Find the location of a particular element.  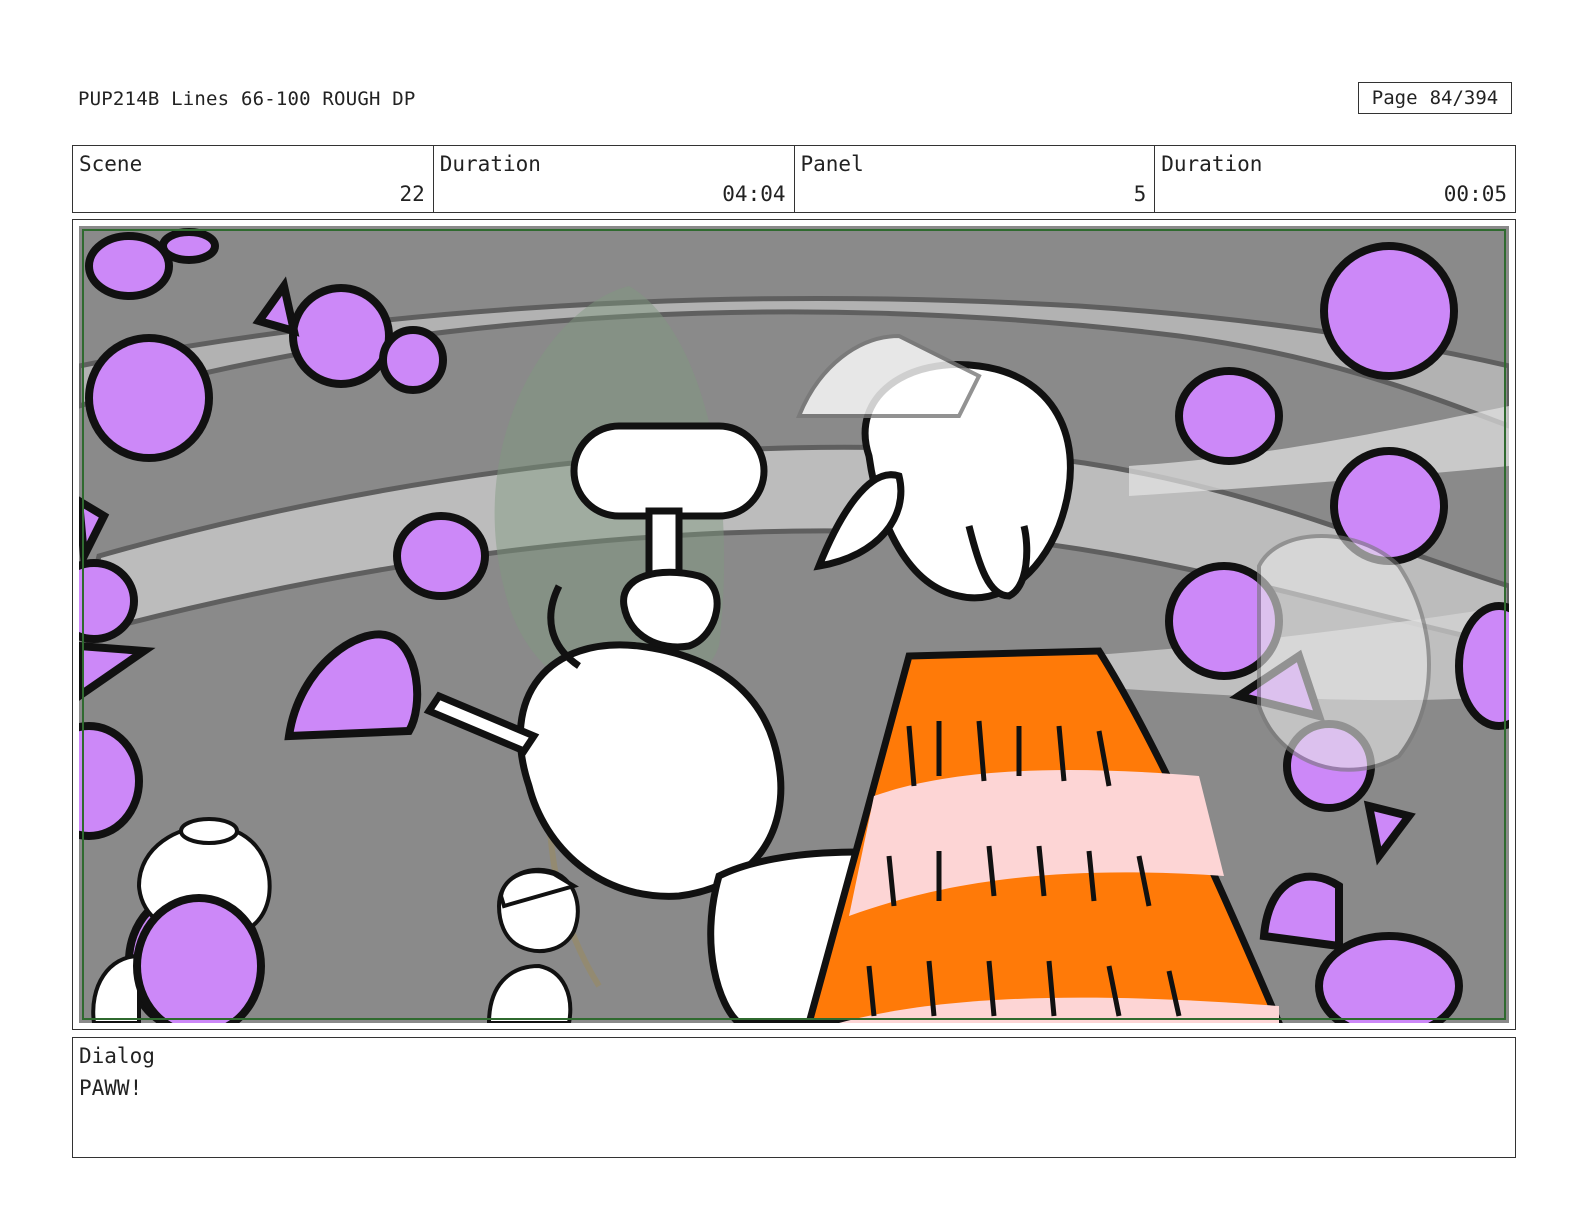

scene-duration-cell: Duration 04:04 is located at coordinates (614, 179).